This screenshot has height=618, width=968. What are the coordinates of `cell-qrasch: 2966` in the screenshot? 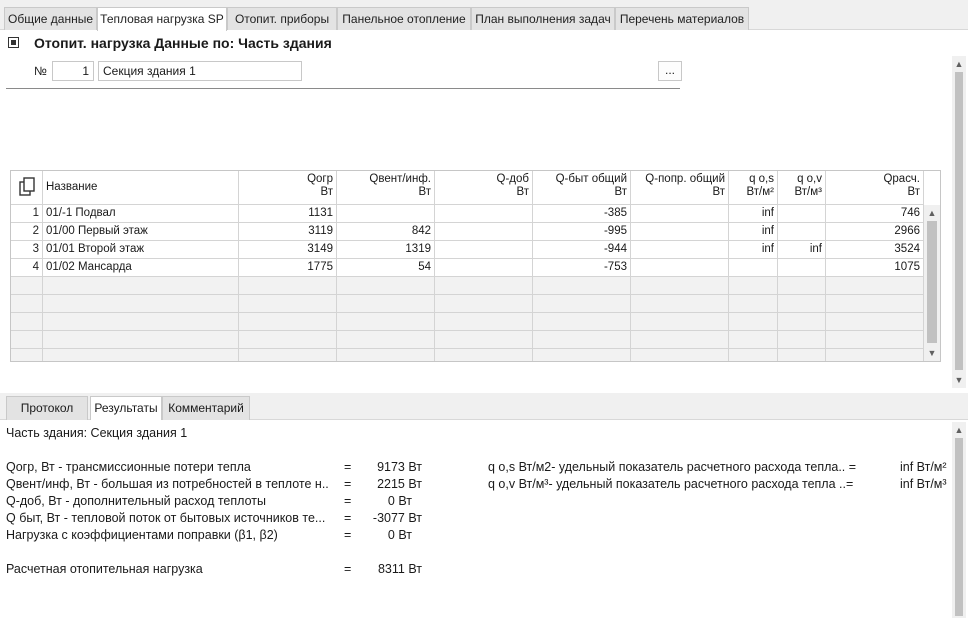 It's located at (875, 232).